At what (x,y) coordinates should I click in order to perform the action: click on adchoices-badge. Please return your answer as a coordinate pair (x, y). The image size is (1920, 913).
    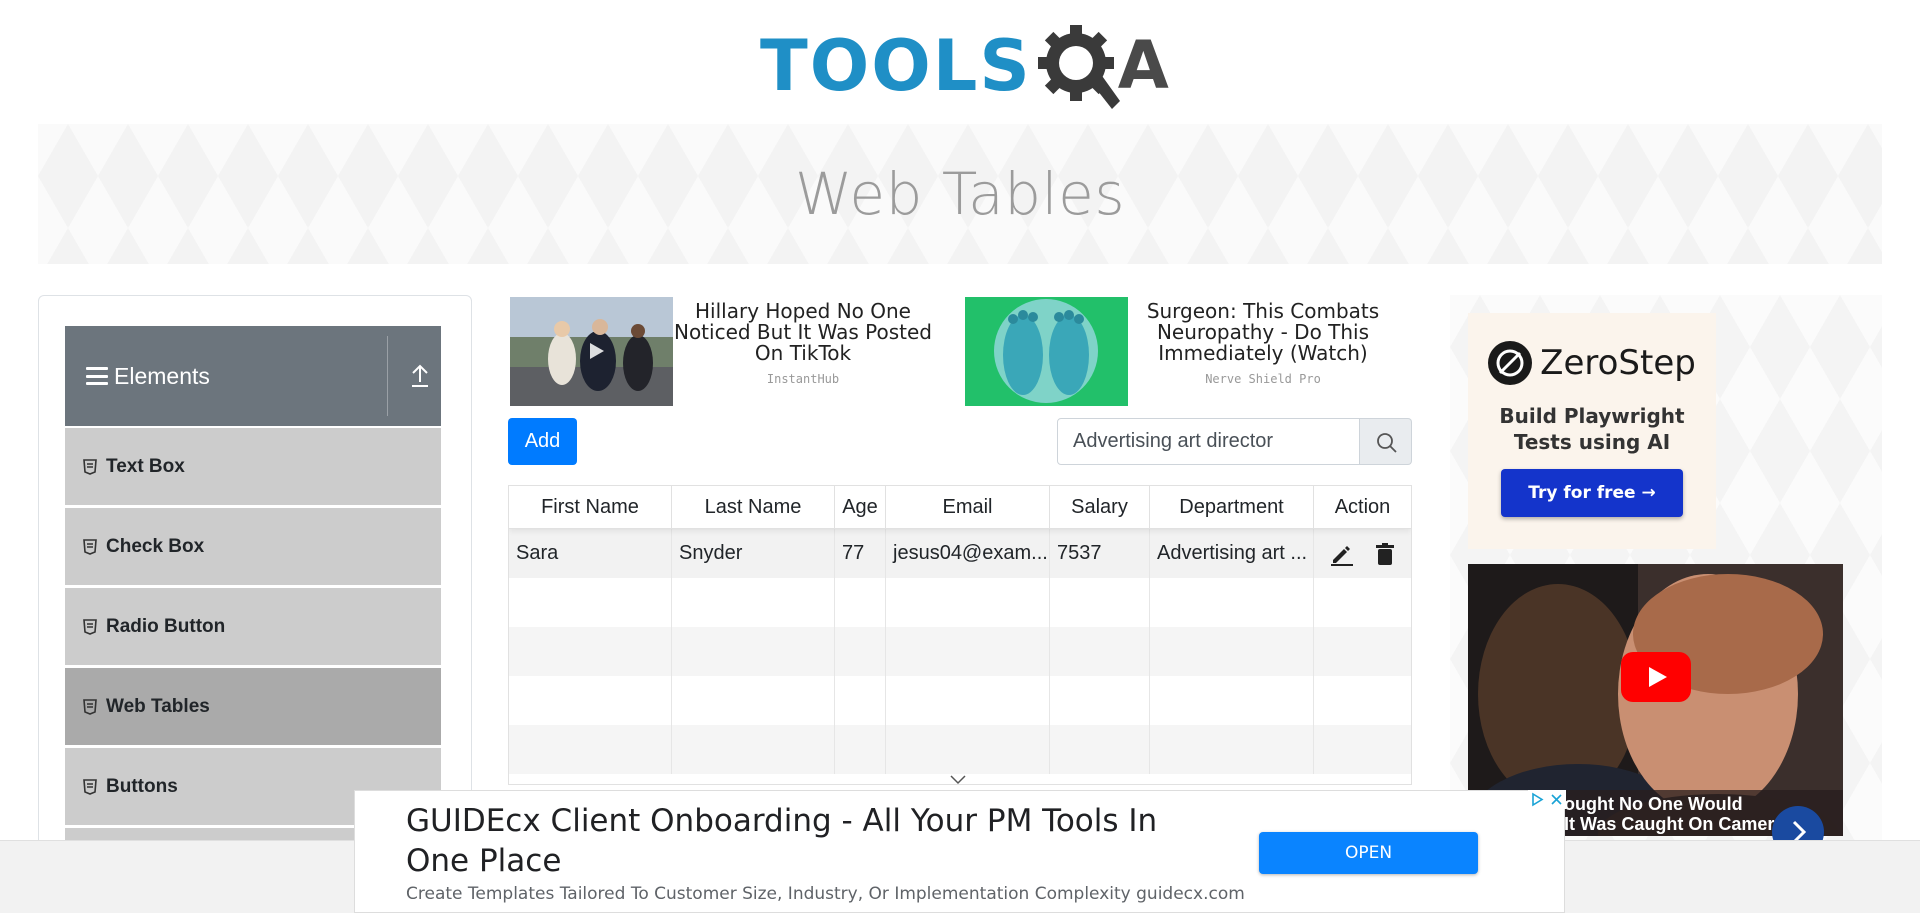
    Looking at the image, I should click on (1547, 799).